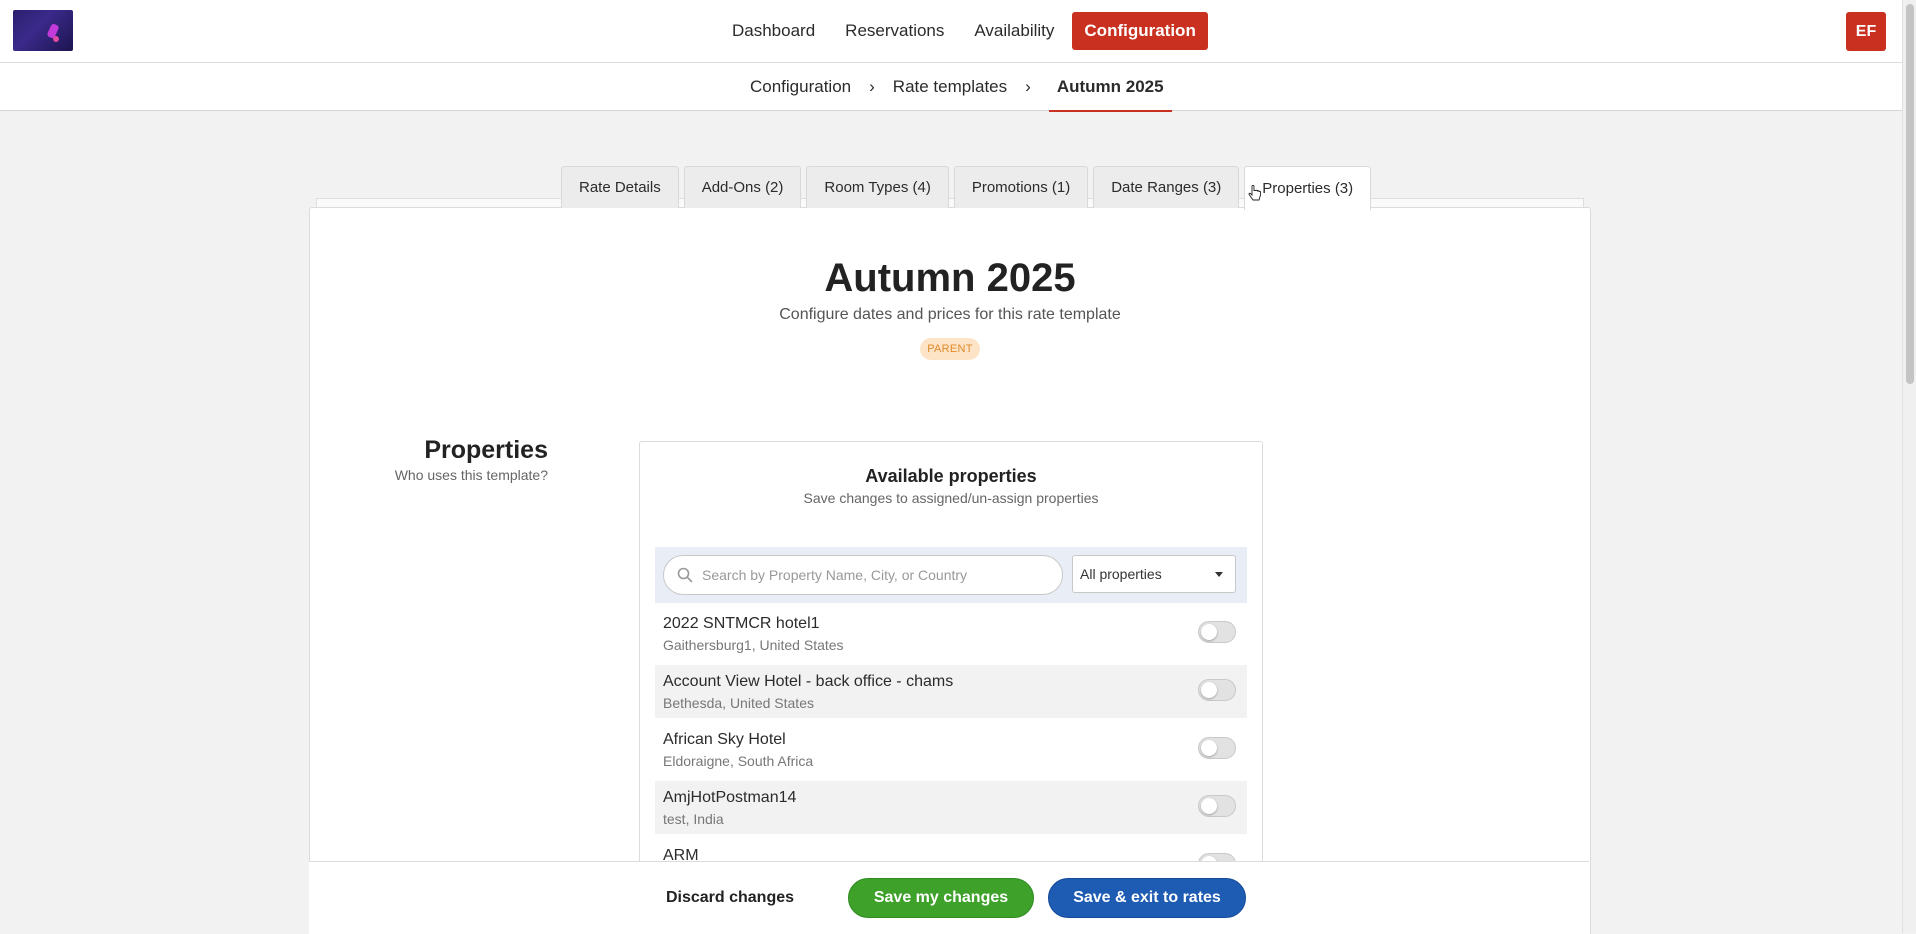 Image resolution: width=1916 pixels, height=934 pixels. I want to click on tab-add-ons: Add-Ons (2), so click(742, 187).